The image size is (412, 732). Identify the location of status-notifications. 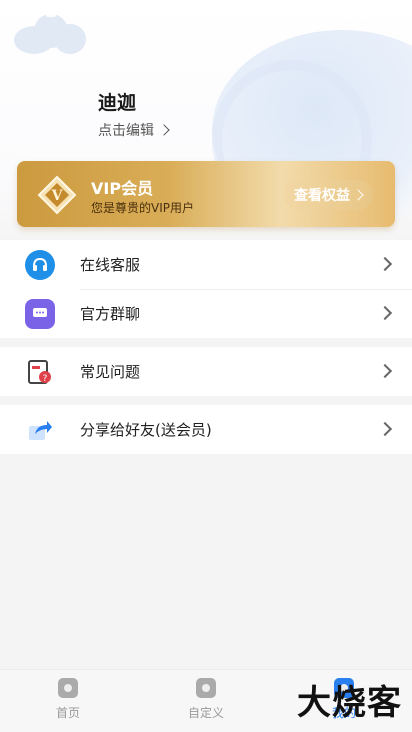
(33, 12).